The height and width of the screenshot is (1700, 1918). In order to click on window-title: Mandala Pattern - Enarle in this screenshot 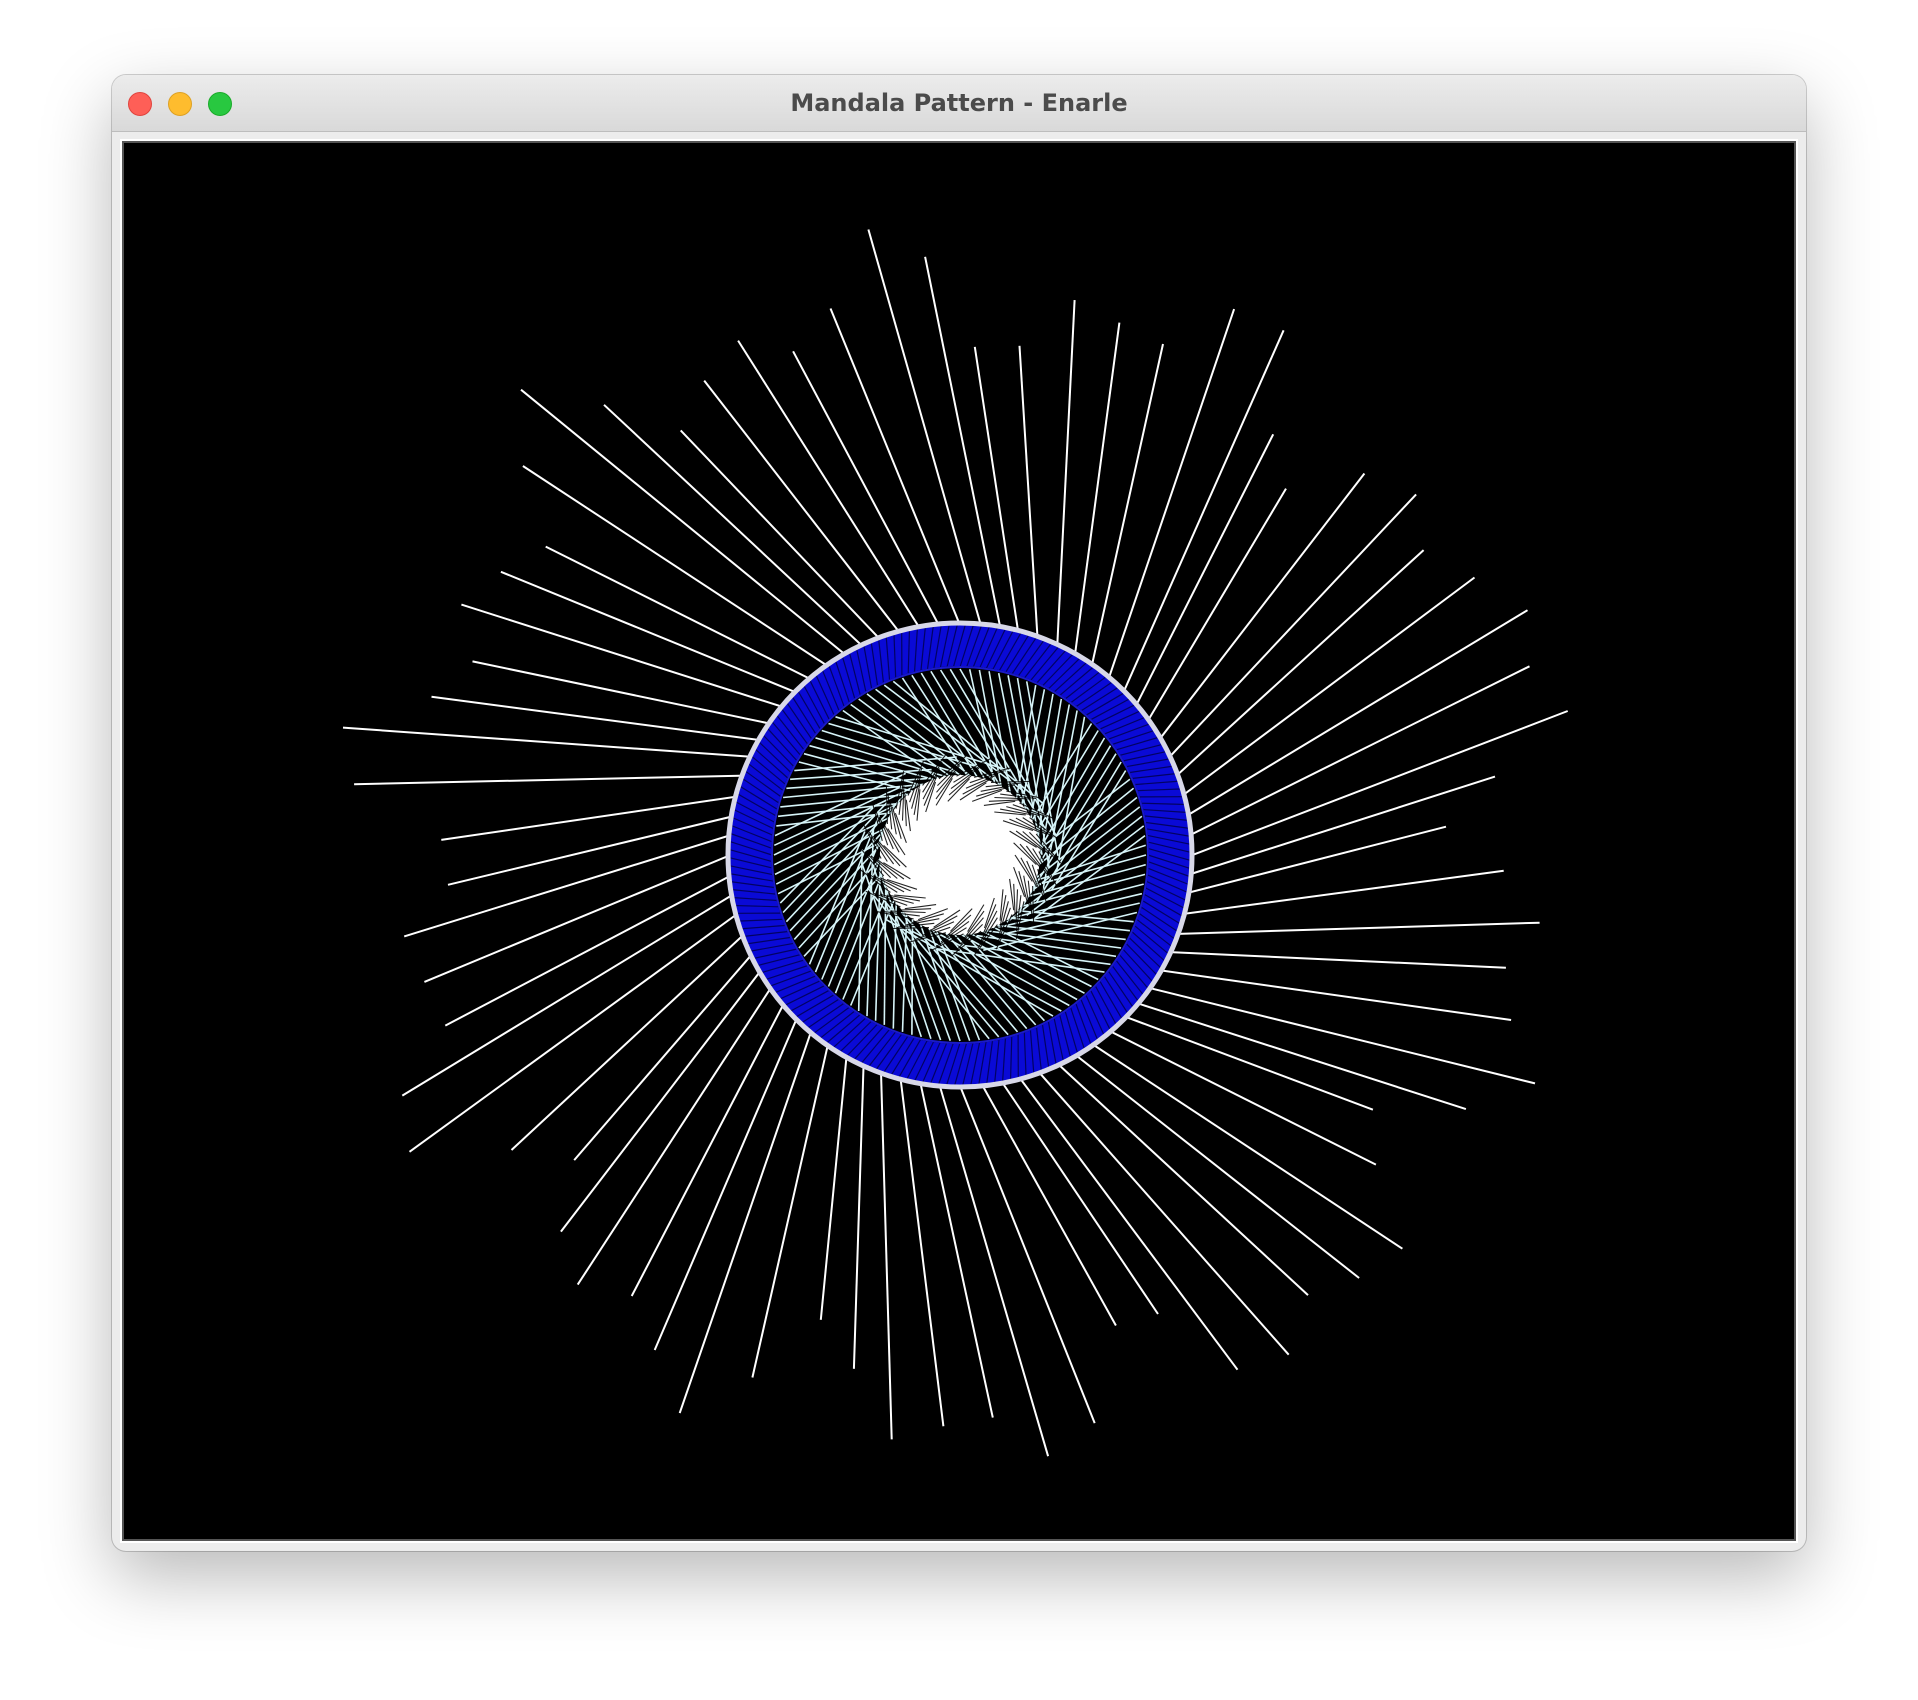, I will do `click(959, 103)`.